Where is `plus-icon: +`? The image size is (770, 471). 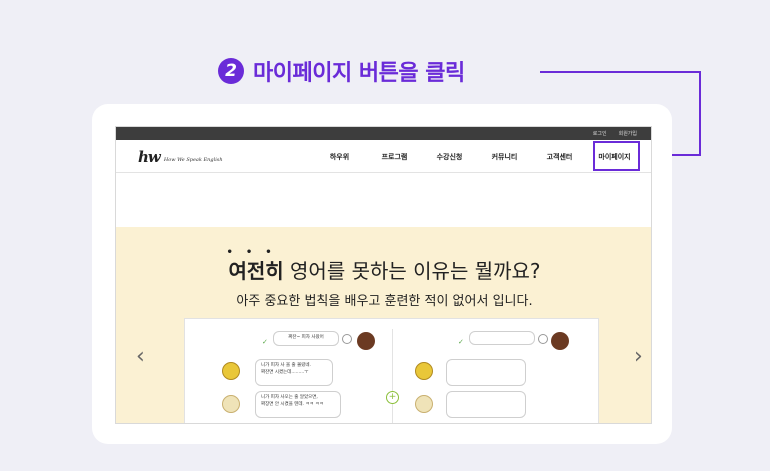 plus-icon: + is located at coordinates (392, 397).